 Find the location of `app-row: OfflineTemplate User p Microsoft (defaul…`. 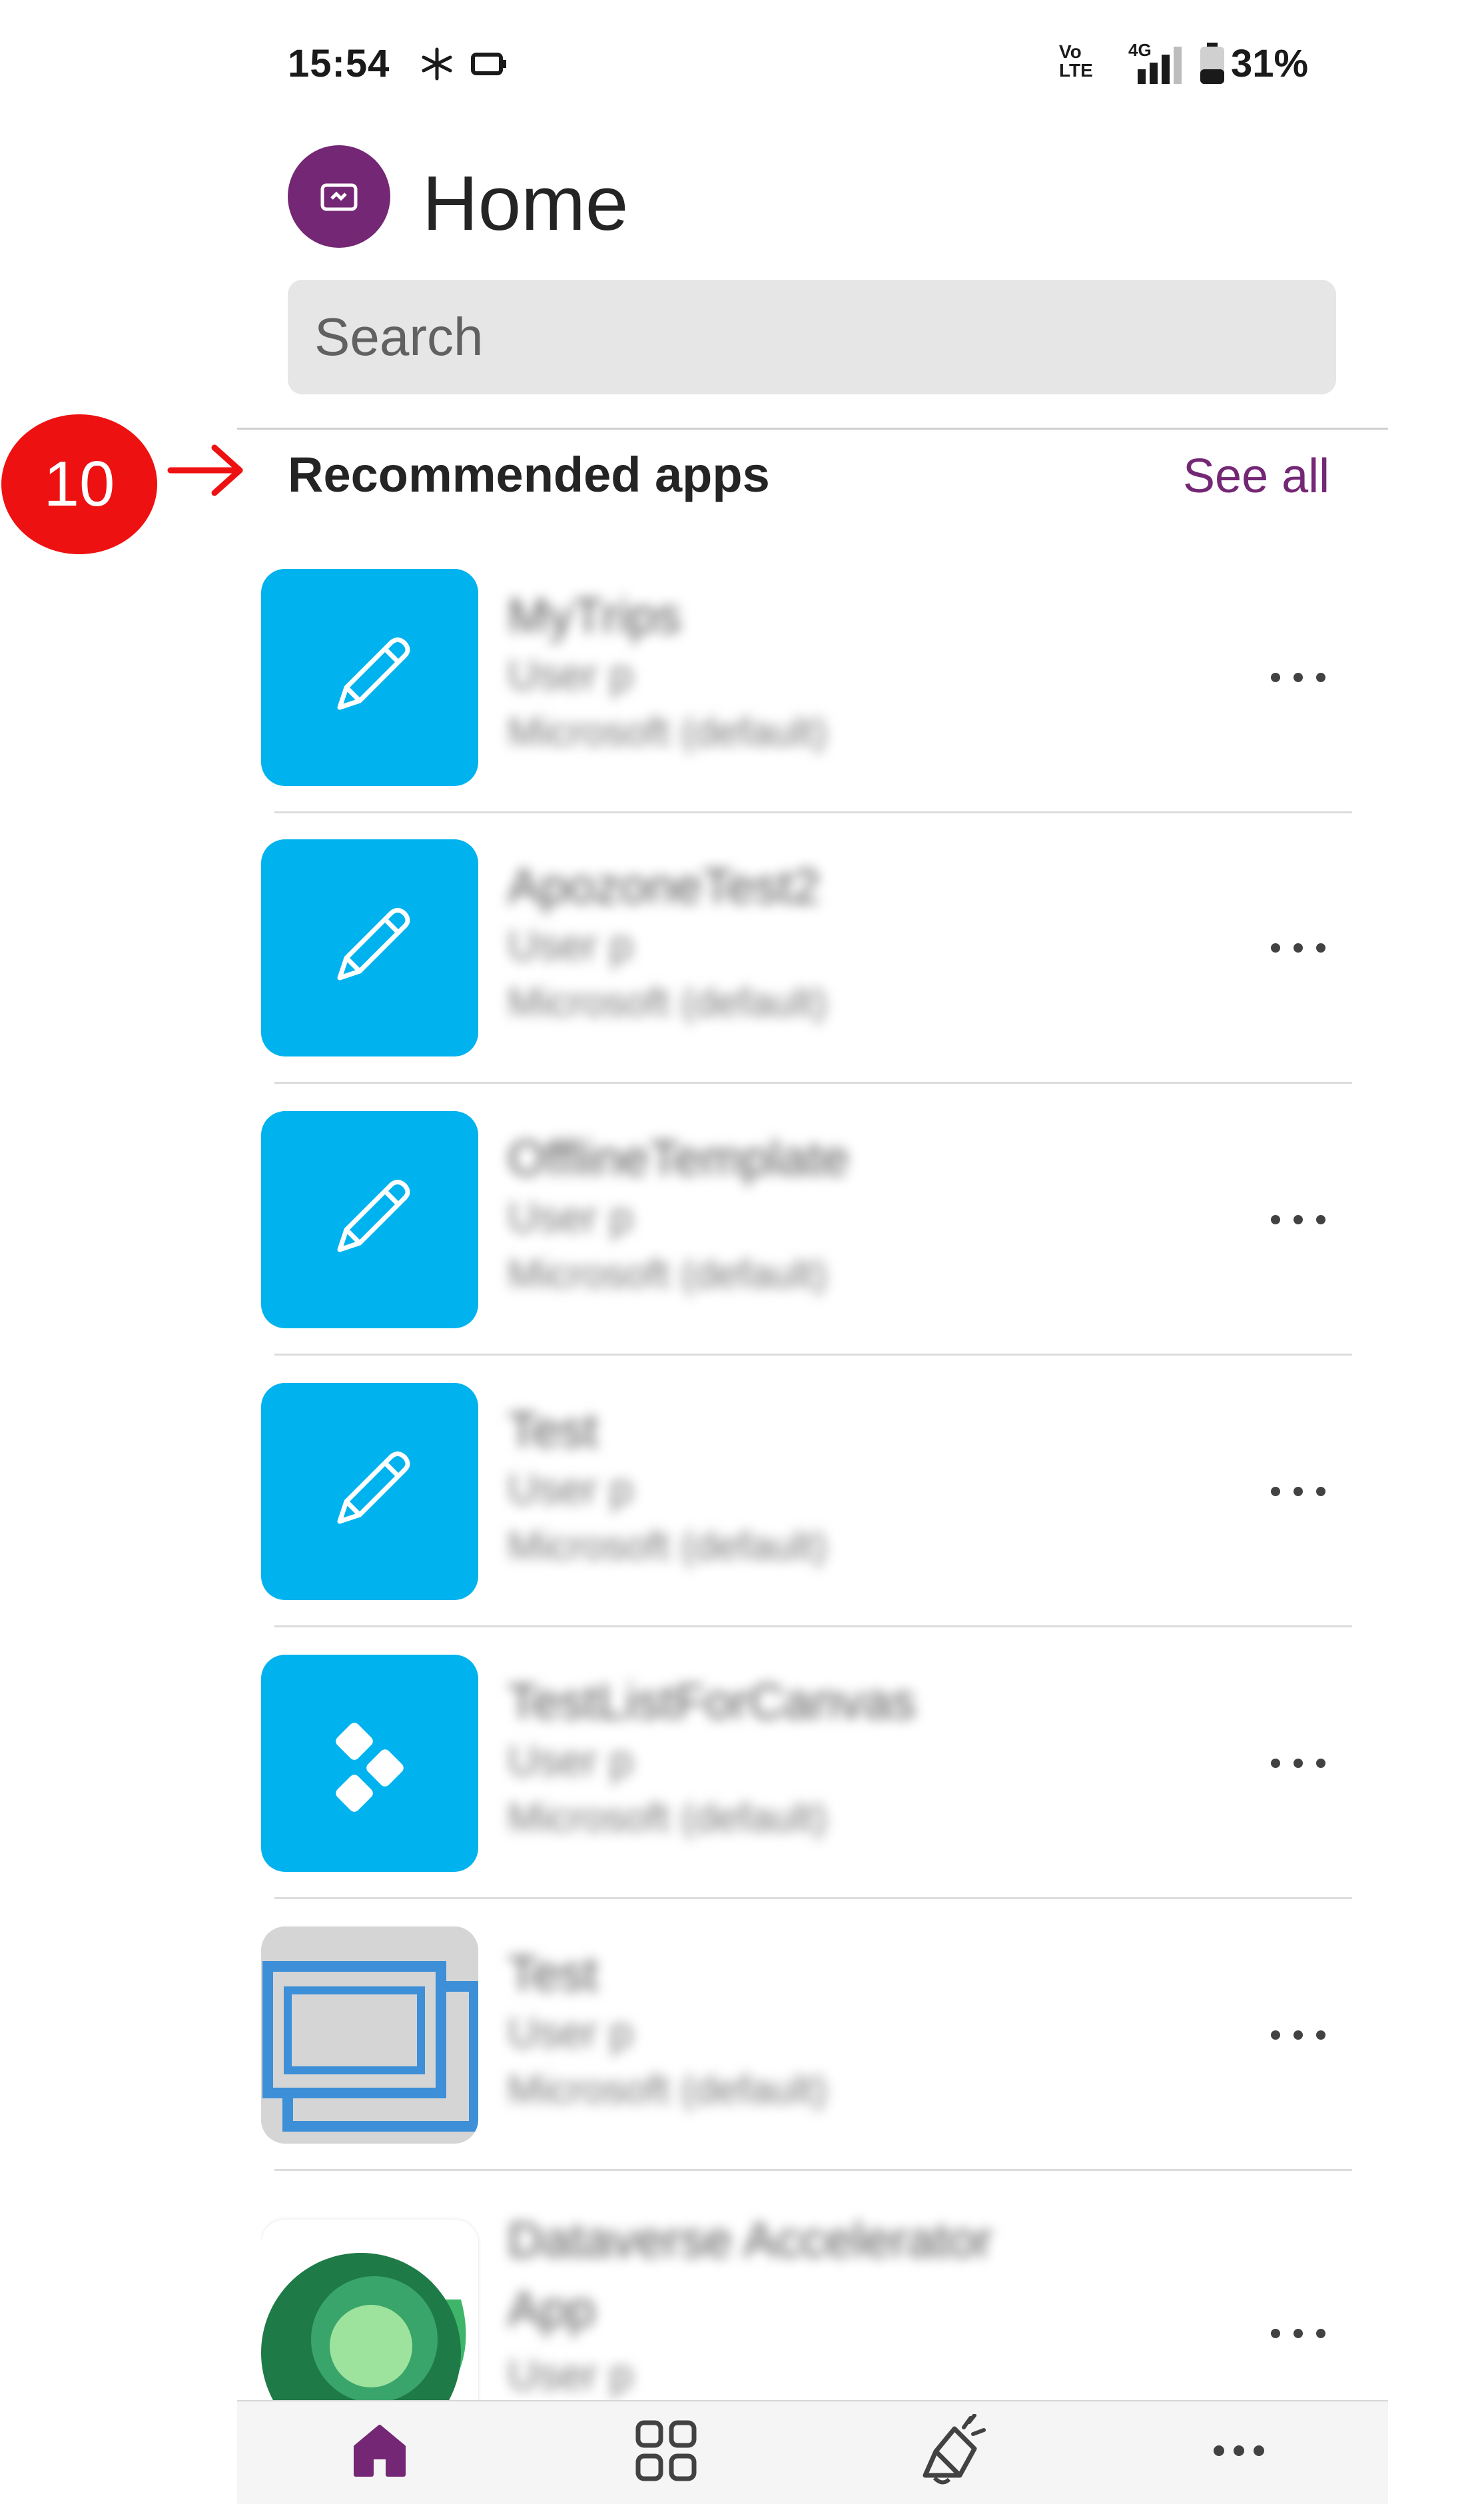

app-row: OfflineTemplate User p Microsoft (defaul… is located at coordinates (807, 1246).